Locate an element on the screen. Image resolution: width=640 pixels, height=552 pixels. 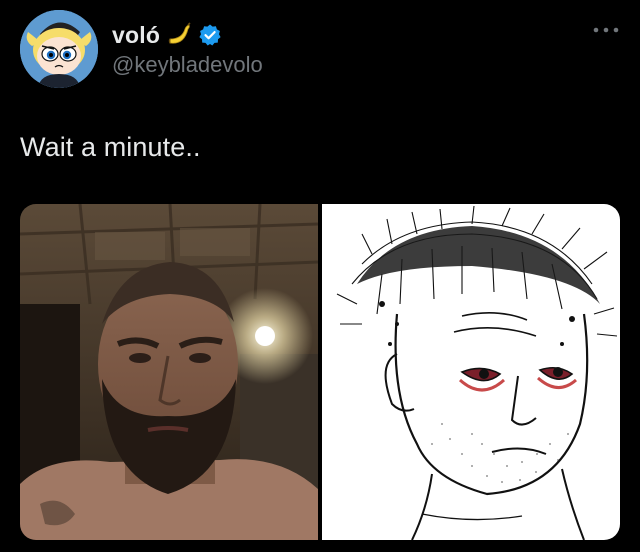
author-display-name: voló is located at coordinates (136, 35).